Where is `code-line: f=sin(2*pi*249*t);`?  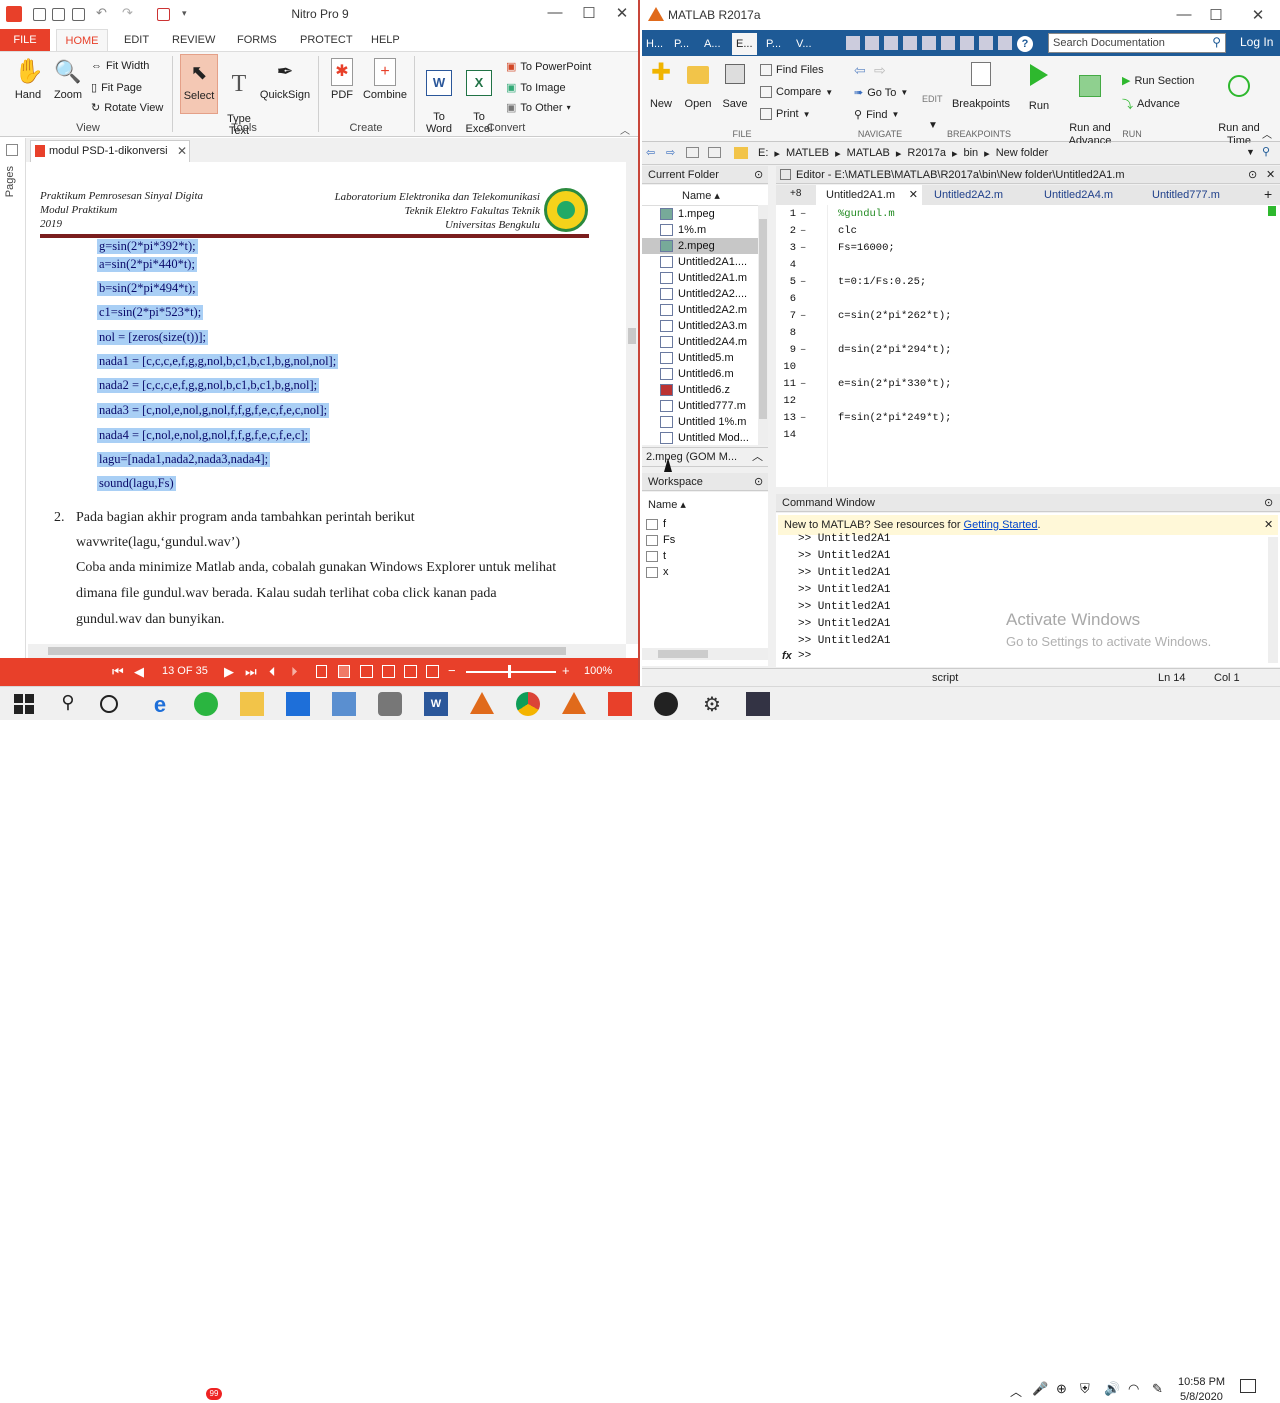
code-line: f=sin(2*pi*249*t); is located at coordinates (894, 418).